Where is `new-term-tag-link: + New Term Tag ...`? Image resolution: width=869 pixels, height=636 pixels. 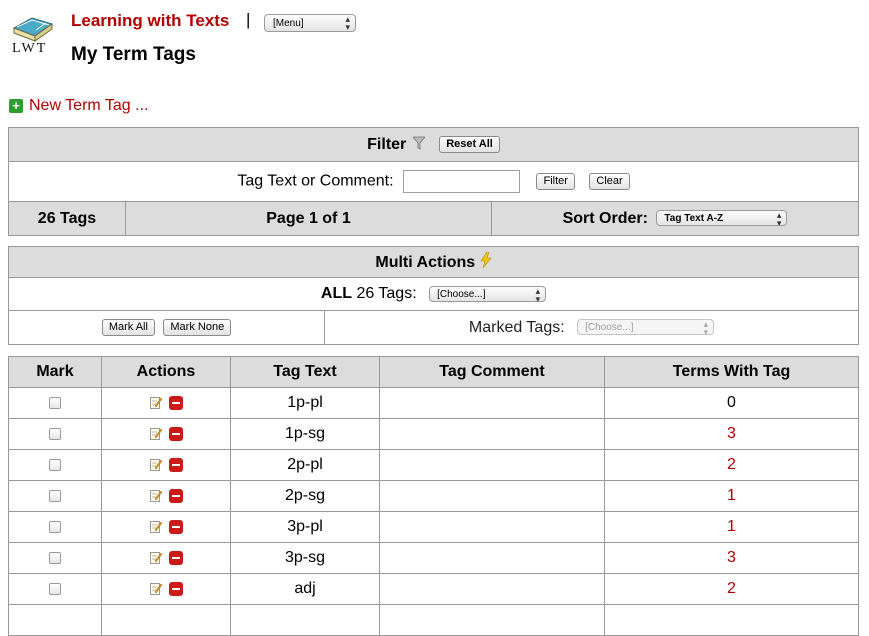
new-term-tag-link: + New Term Tag ... is located at coordinates (78, 106).